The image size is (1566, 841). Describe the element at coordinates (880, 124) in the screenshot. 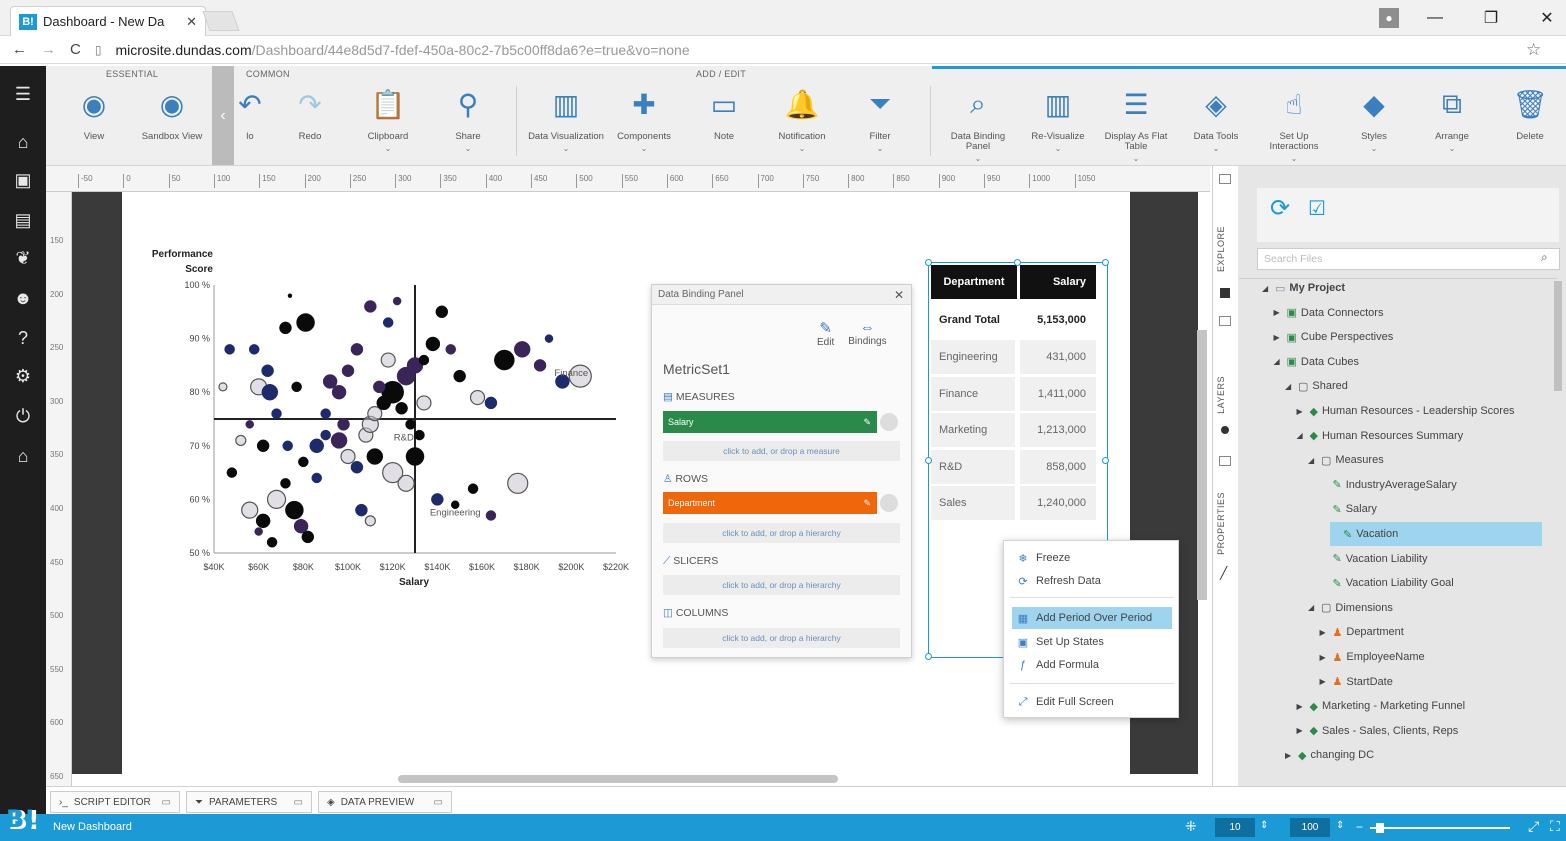

I see `ribbon-filter-button: ⏷ Filter ⌄` at that location.